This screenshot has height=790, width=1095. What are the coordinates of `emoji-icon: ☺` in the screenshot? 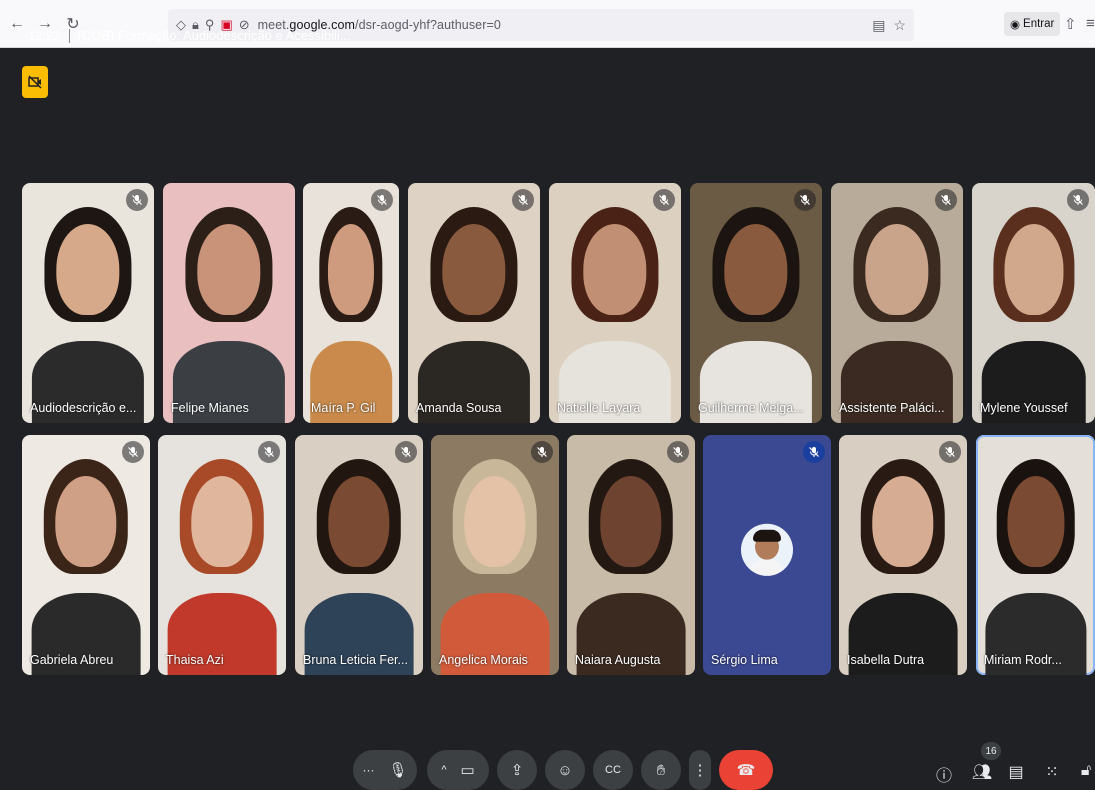 It's located at (565, 770).